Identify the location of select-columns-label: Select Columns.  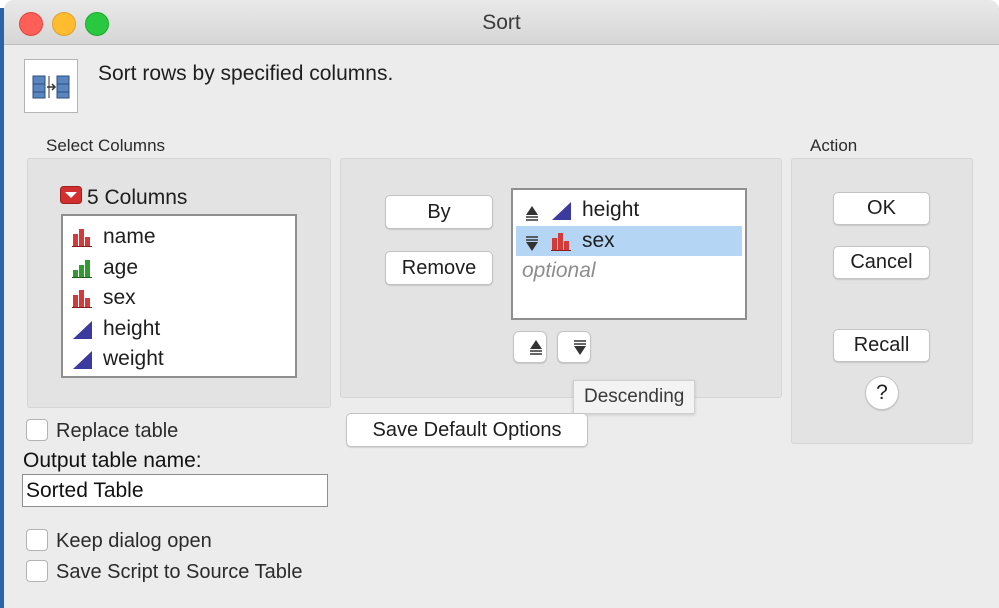
(106, 145).